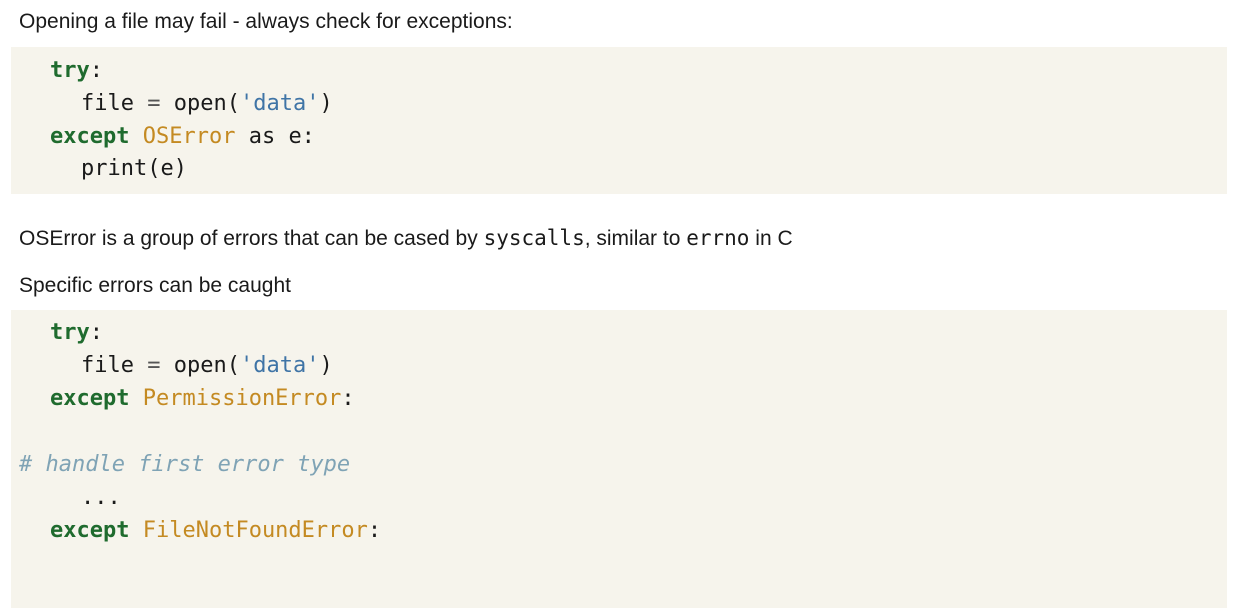  I want to click on print-call: print(e), so click(134, 168).